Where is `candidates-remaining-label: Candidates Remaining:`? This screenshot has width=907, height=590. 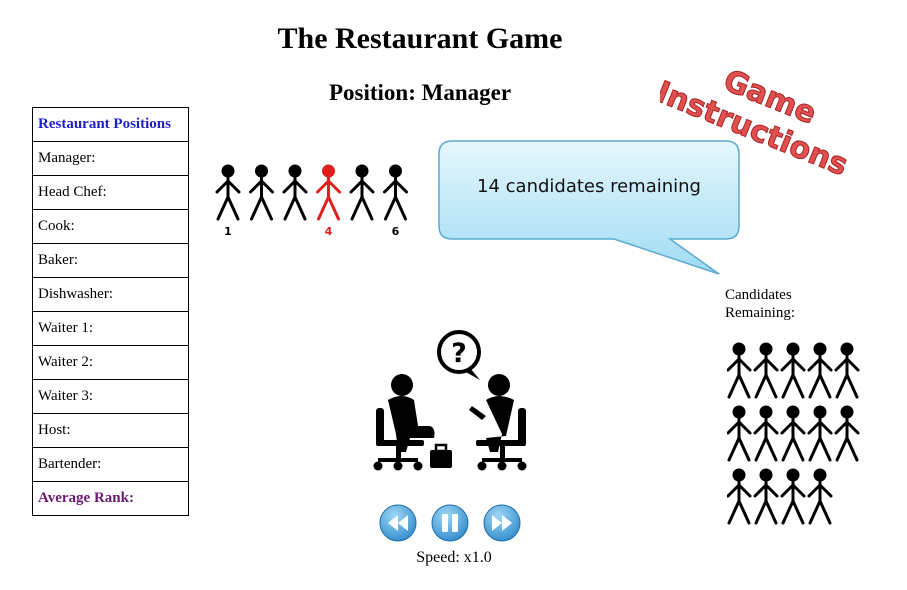 candidates-remaining-label: Candidates Remaining: is located at coordinates (780, 304).